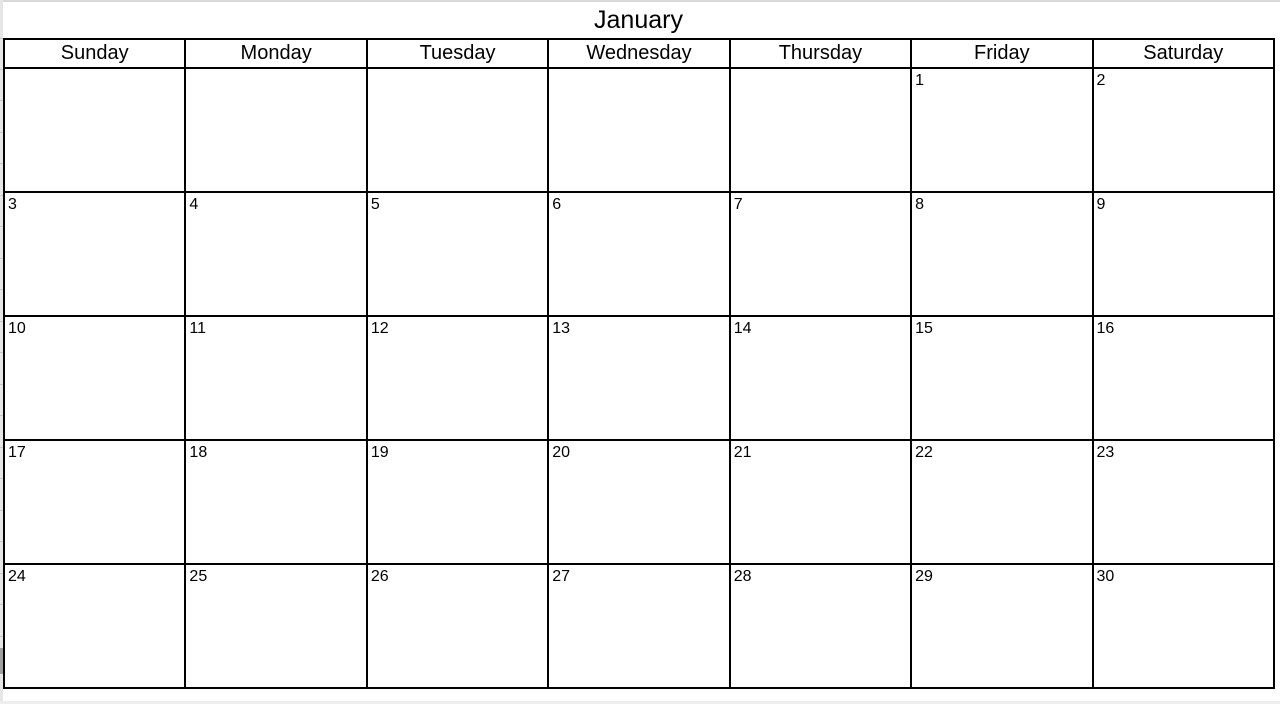 The image size is (1280, 704). I want to click on day-cell: 26, so click(457, 626).